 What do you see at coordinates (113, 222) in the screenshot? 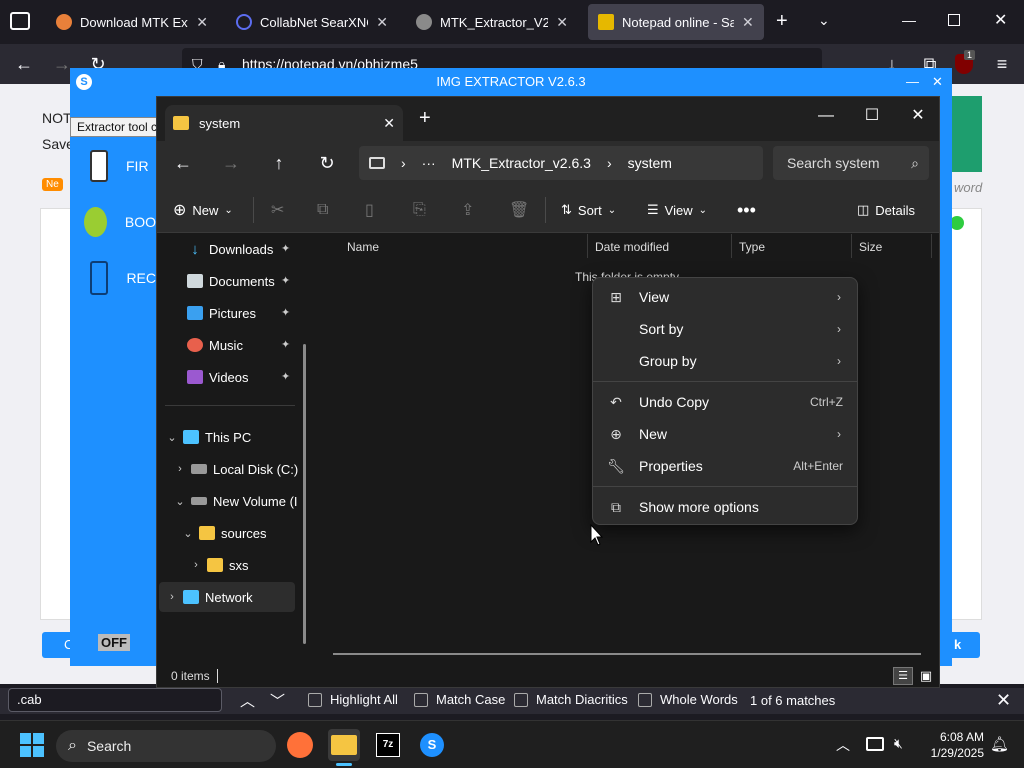
I see `menu-item-boot: BOO` at bounding box center [113, 222].